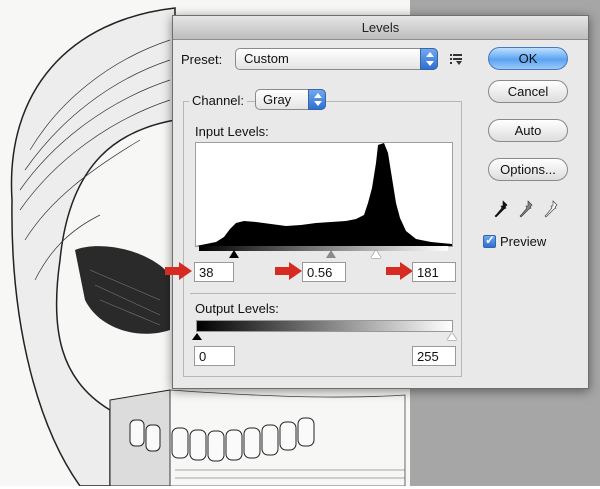 The image size is (600, 489). What do you see at coordinates (266, 58) in the screenshot?
I see `preset-value: Custom` at bounding box center [266, 58].